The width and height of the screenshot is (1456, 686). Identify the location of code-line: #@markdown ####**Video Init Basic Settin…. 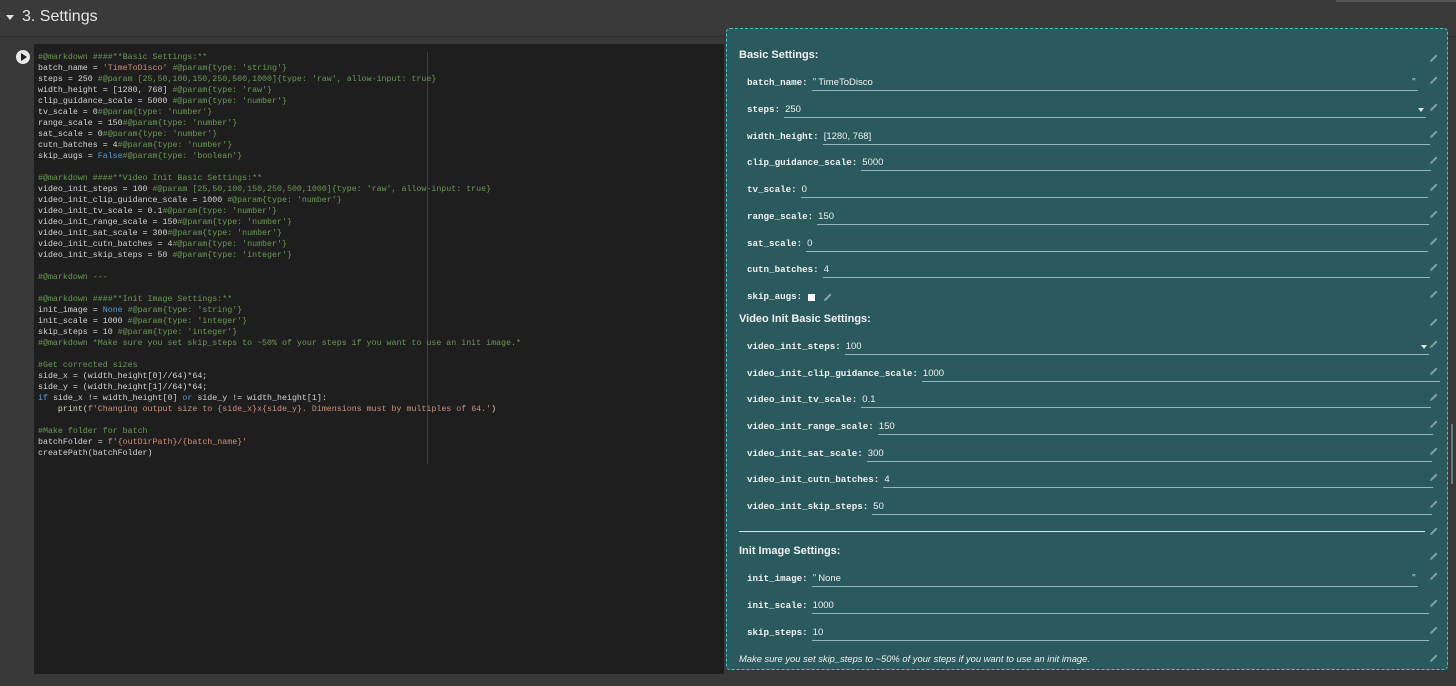
(150, 178).